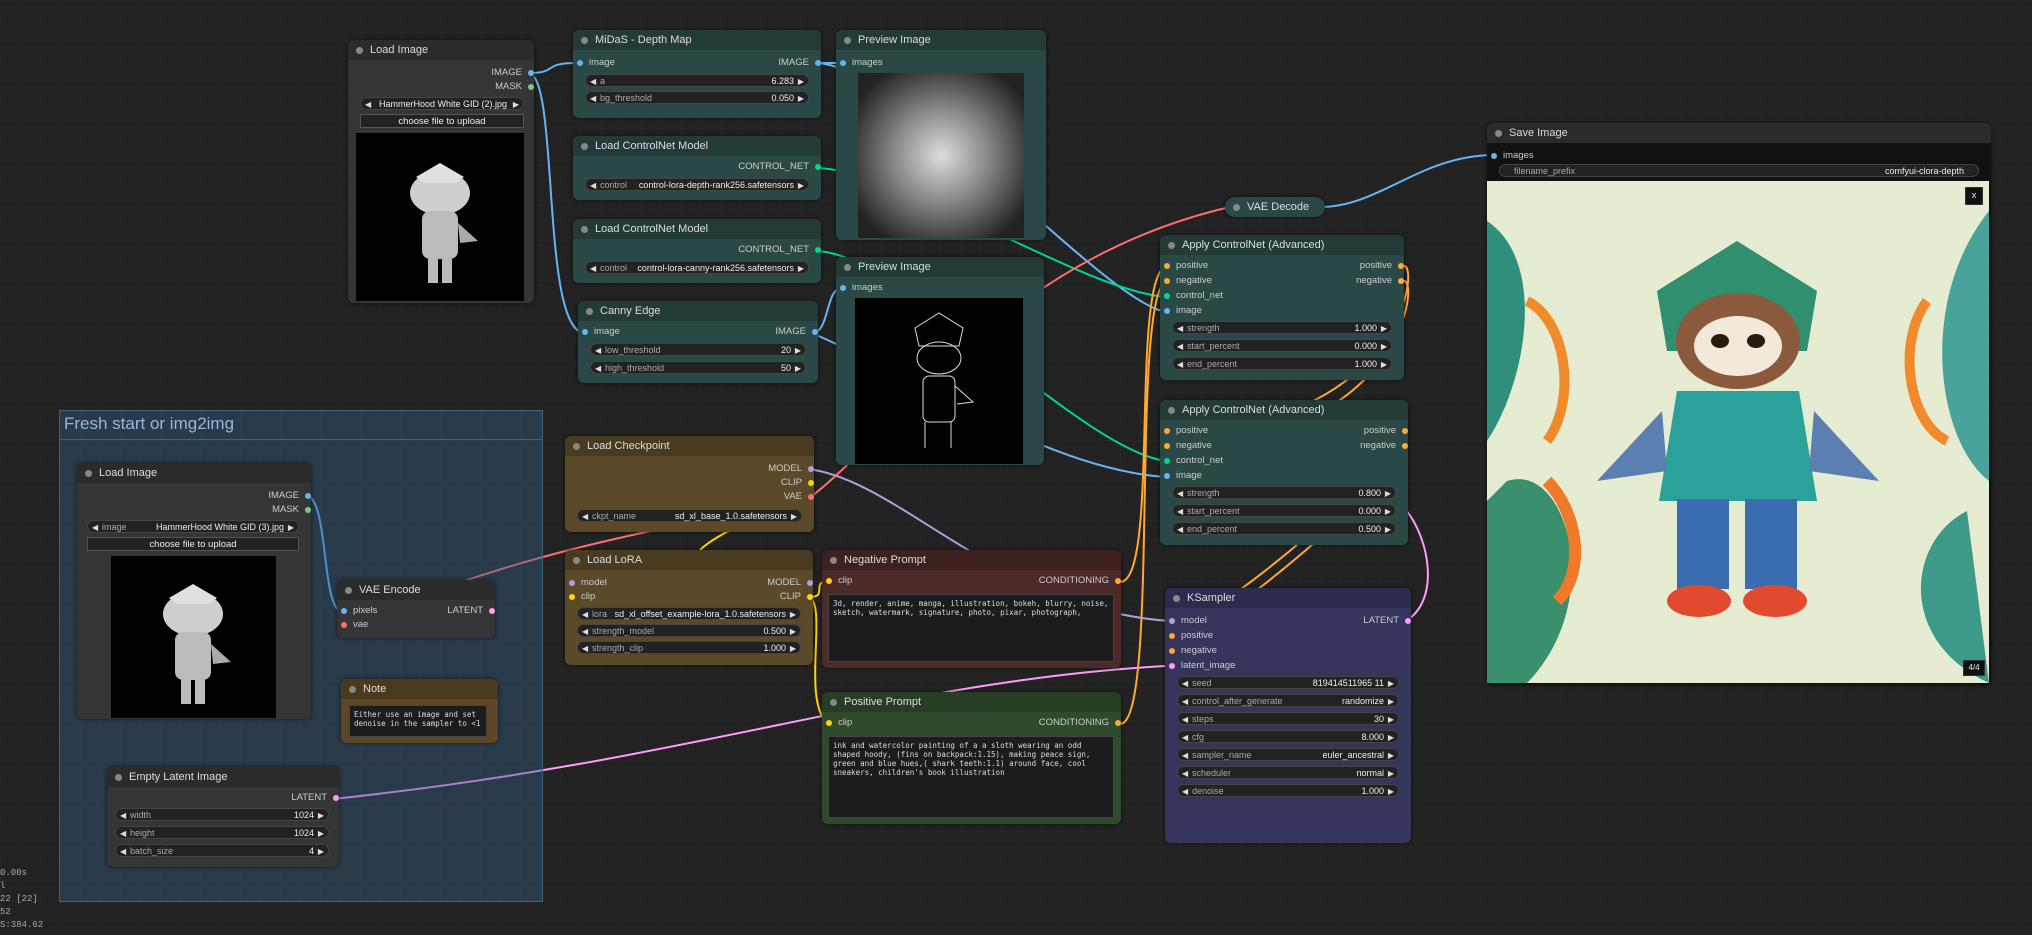 This screenshot has width=2032, height=935. I want to click on bg-threshold-widget: ◀ bg_threshold 0.050 ▶, so click(697, 97).